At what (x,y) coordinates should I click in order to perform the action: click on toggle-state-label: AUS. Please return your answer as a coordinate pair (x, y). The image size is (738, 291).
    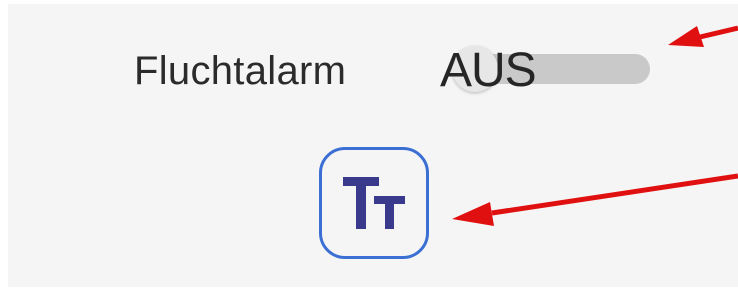
    Looking at the image, I should click on (488, 70).